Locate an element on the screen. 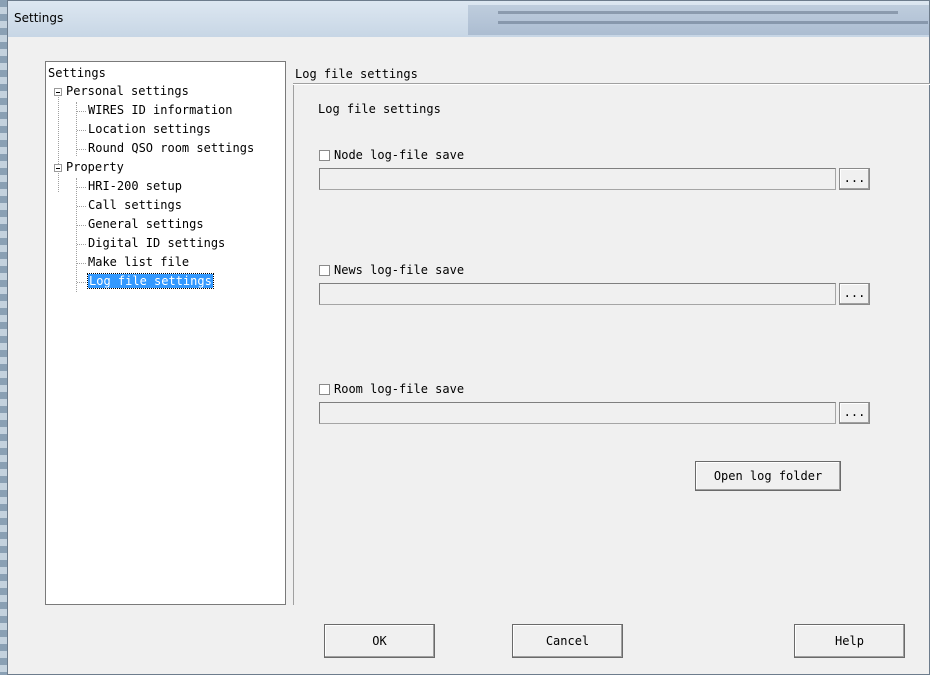 The image size is (930, 675). tree-item-label: Call settings is located at coordinates (135, 205).